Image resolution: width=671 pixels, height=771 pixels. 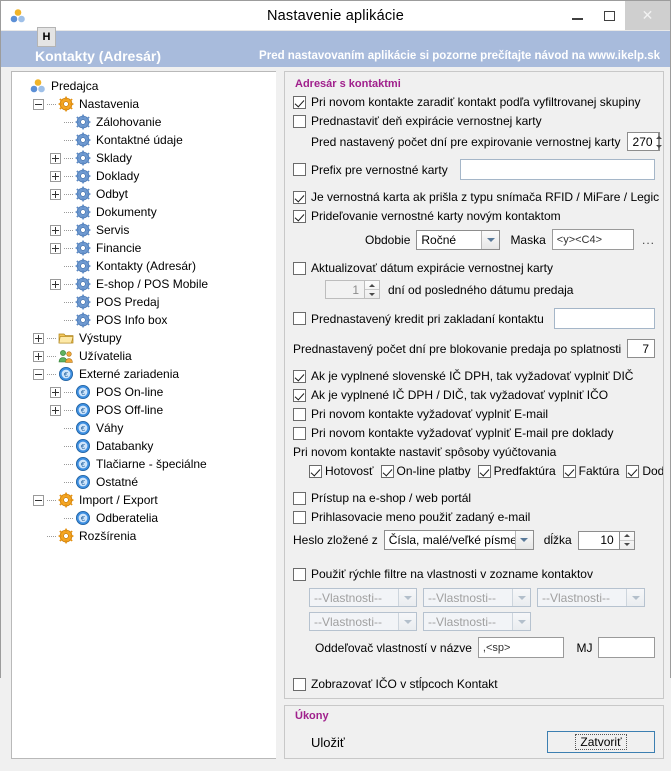 I want to click on payment-mode-item: Dodací lis, so click(x=644, y=471).